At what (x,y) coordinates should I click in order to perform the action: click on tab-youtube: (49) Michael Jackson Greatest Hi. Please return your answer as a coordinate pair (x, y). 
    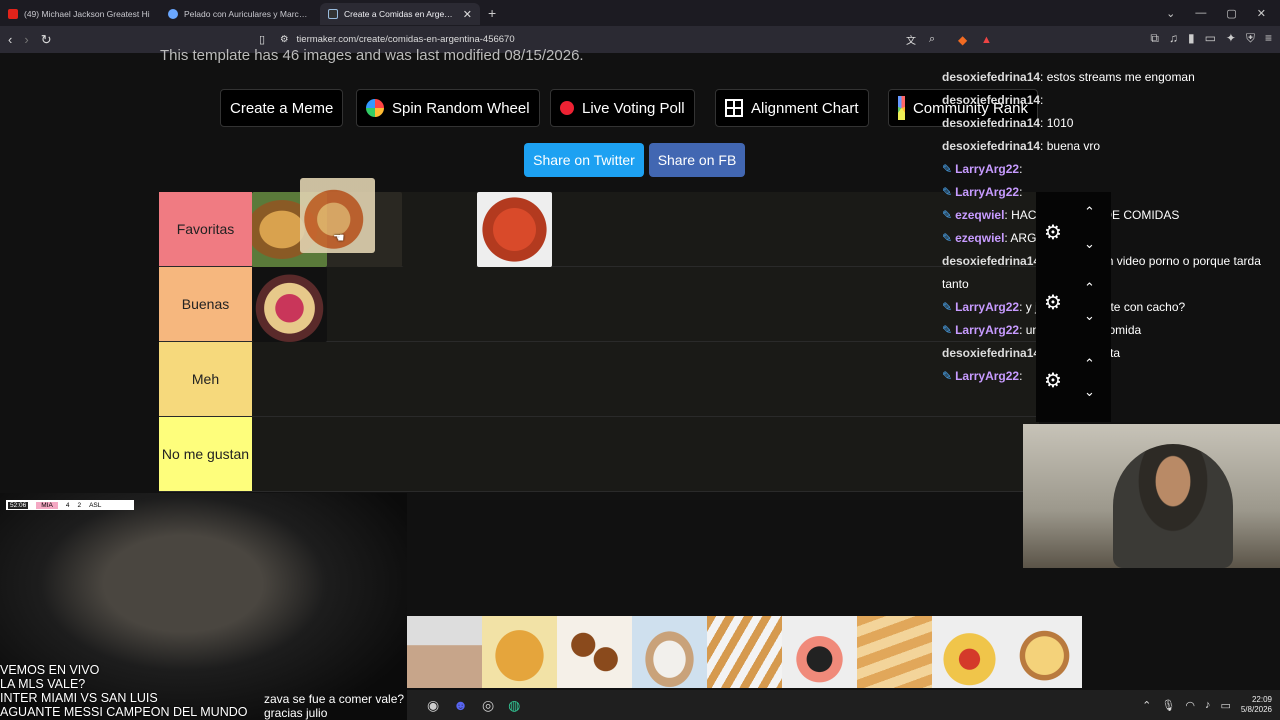
    Looking at the image, I should click on (80, 14).